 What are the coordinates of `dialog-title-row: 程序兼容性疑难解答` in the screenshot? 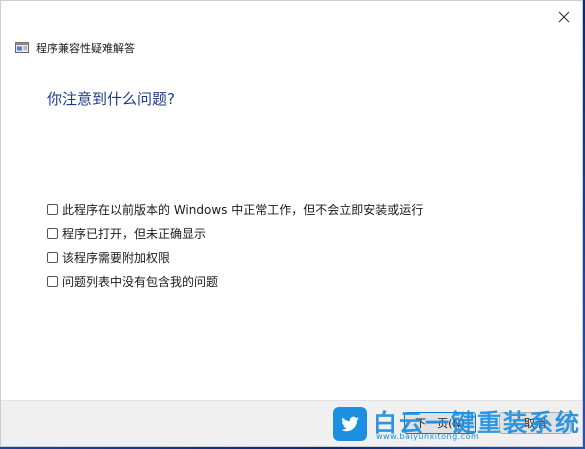 It's located at (75, 48).